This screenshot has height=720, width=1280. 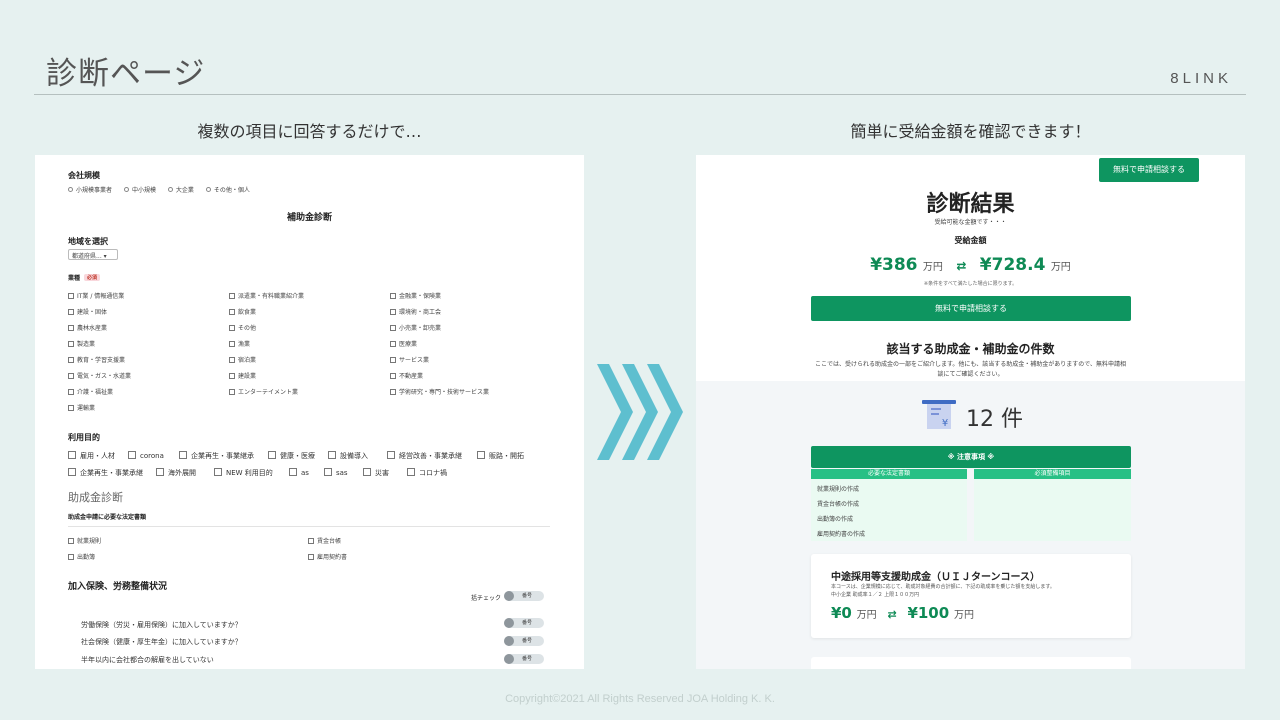 What do you see at coordinates (415, 327) in the screenshot?
I see `industry-checkbox: 小売業・卸売業` at bounding box center [415, 327].